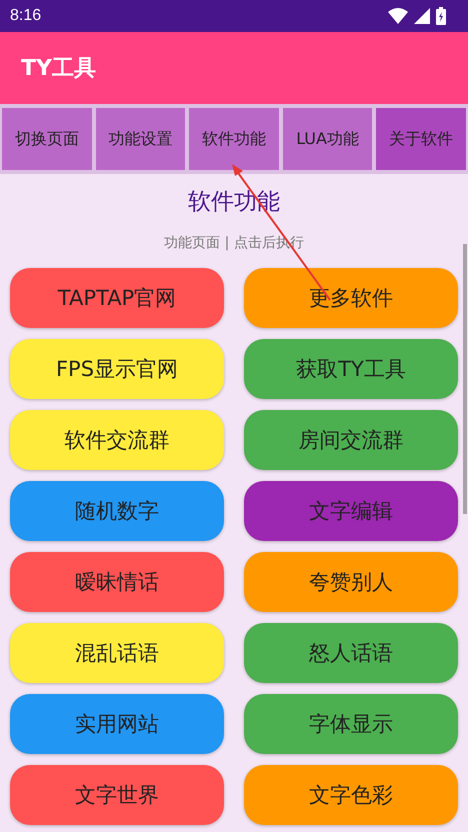 The image size is (468, 832). Describe the element at coordinates (234, 139) in the screenshot. I see `tab: 软件功能` at that location.